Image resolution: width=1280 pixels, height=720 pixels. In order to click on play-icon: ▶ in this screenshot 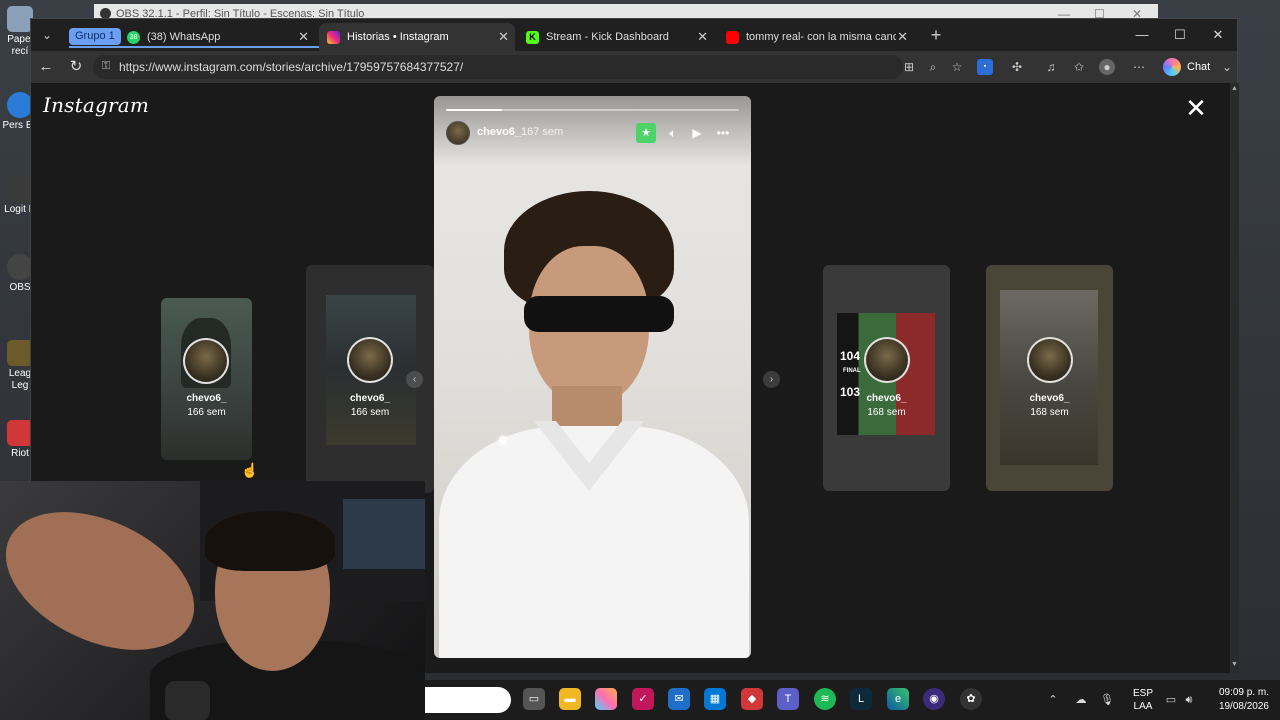, I will do `click(697, 133)`.